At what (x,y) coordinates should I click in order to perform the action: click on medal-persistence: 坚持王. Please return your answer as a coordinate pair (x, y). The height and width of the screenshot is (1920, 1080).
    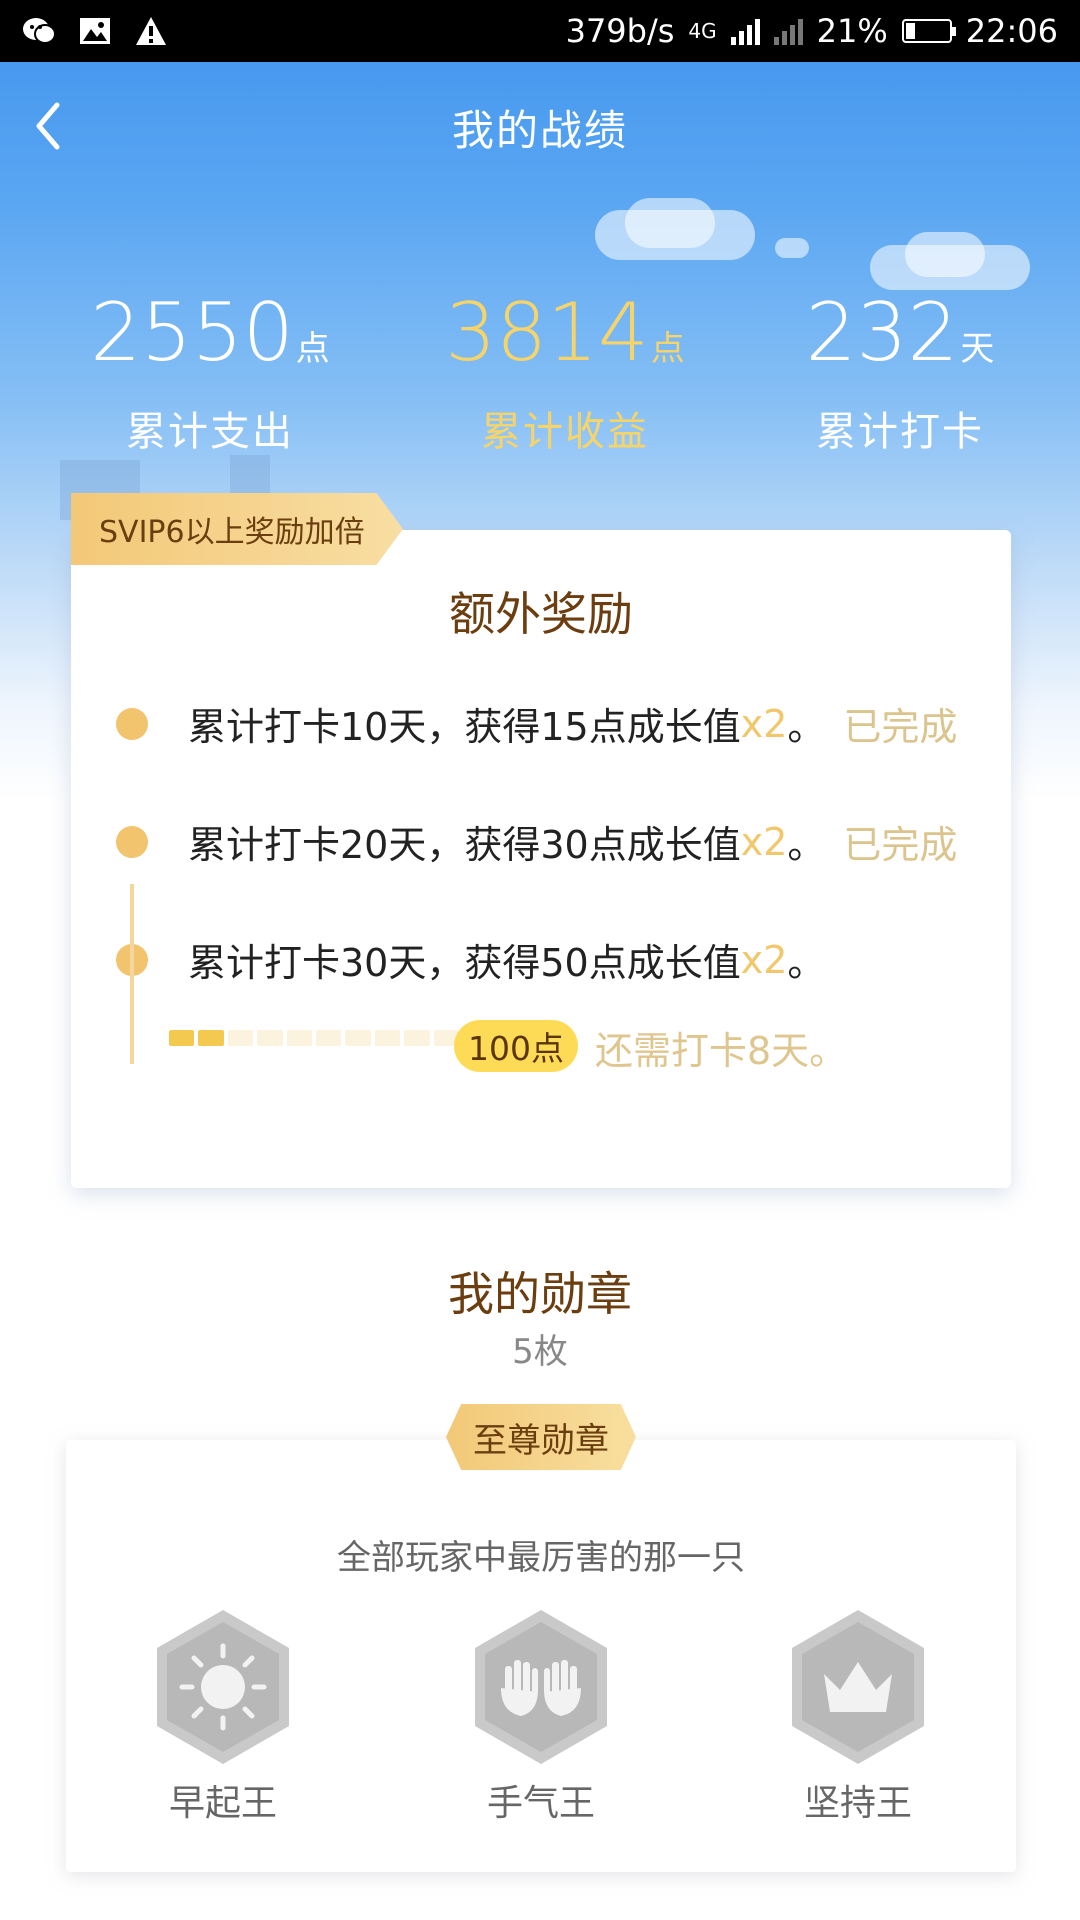
    Looking at the image, I should click on (858, 1717).